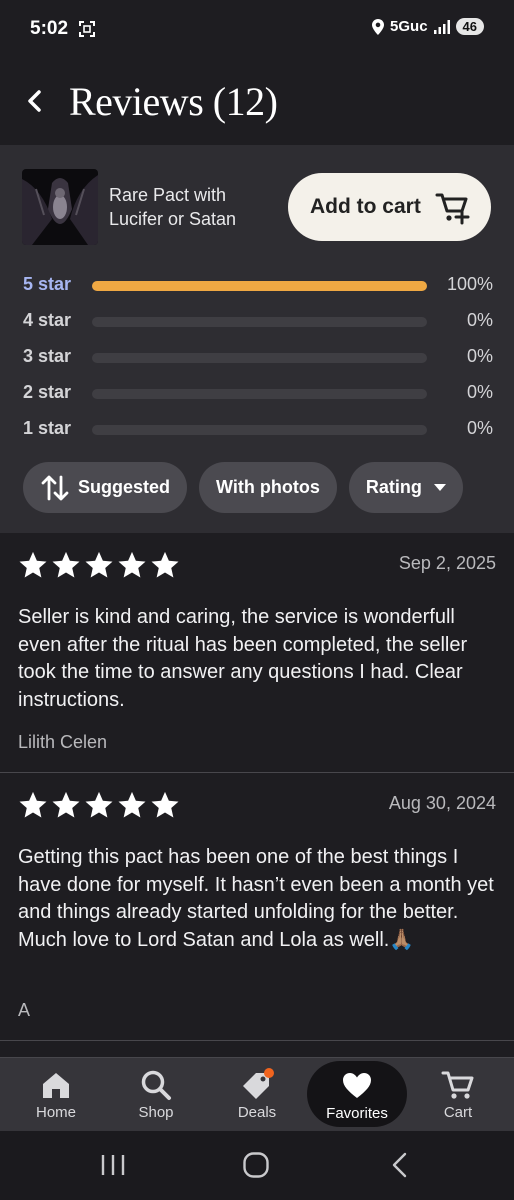  What do you see at coordinates (469, 284) in the screenshot?
I see `rating-percent: 100%` at bounding box center [469, 284].